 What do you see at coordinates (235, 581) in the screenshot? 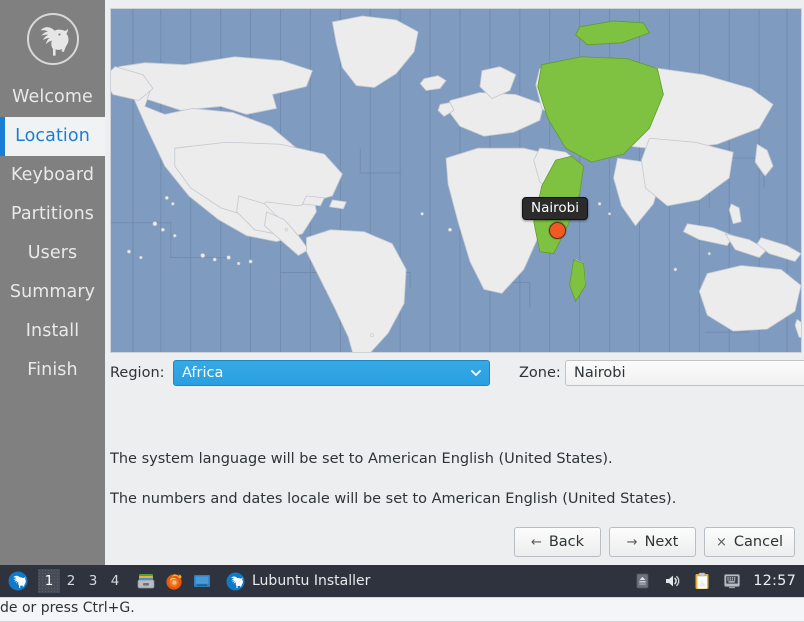
I see `lubuntu-window-icon` at bounding box center [235, 581].